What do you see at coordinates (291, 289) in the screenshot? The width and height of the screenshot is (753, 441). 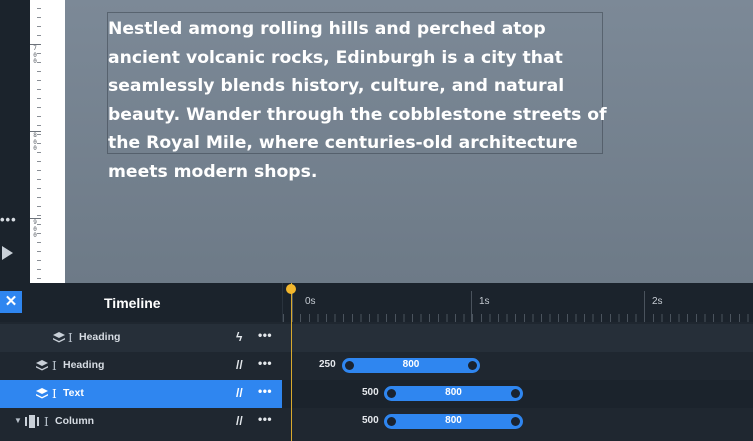 I see `playhead-handle` at bounding box center [291, 289].